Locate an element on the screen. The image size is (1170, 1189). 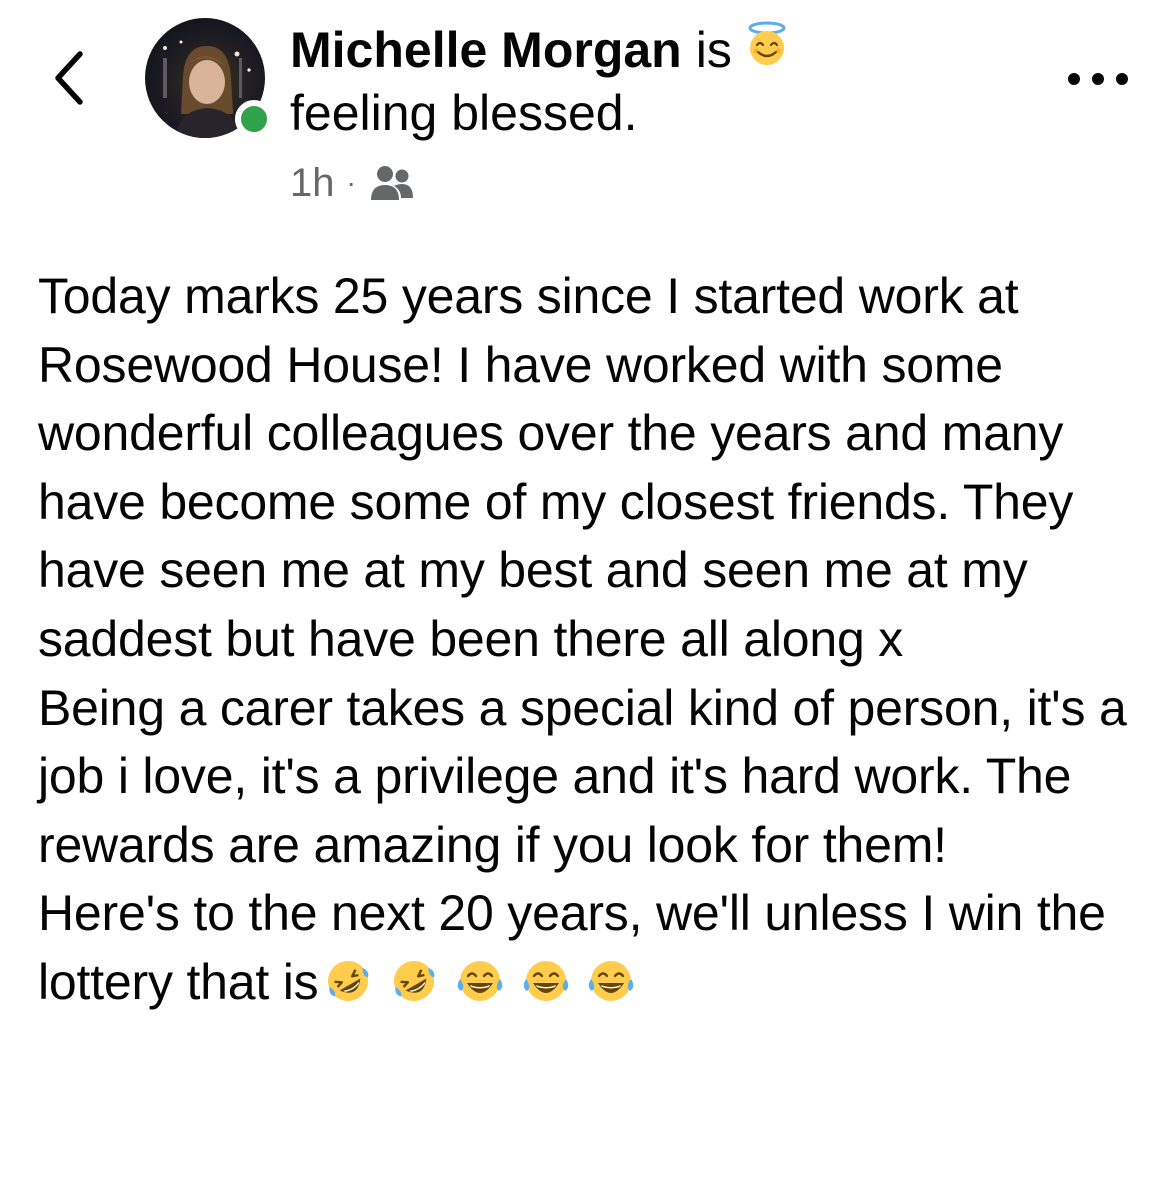
chevron-left-icon is located at coordinates (69, 78).